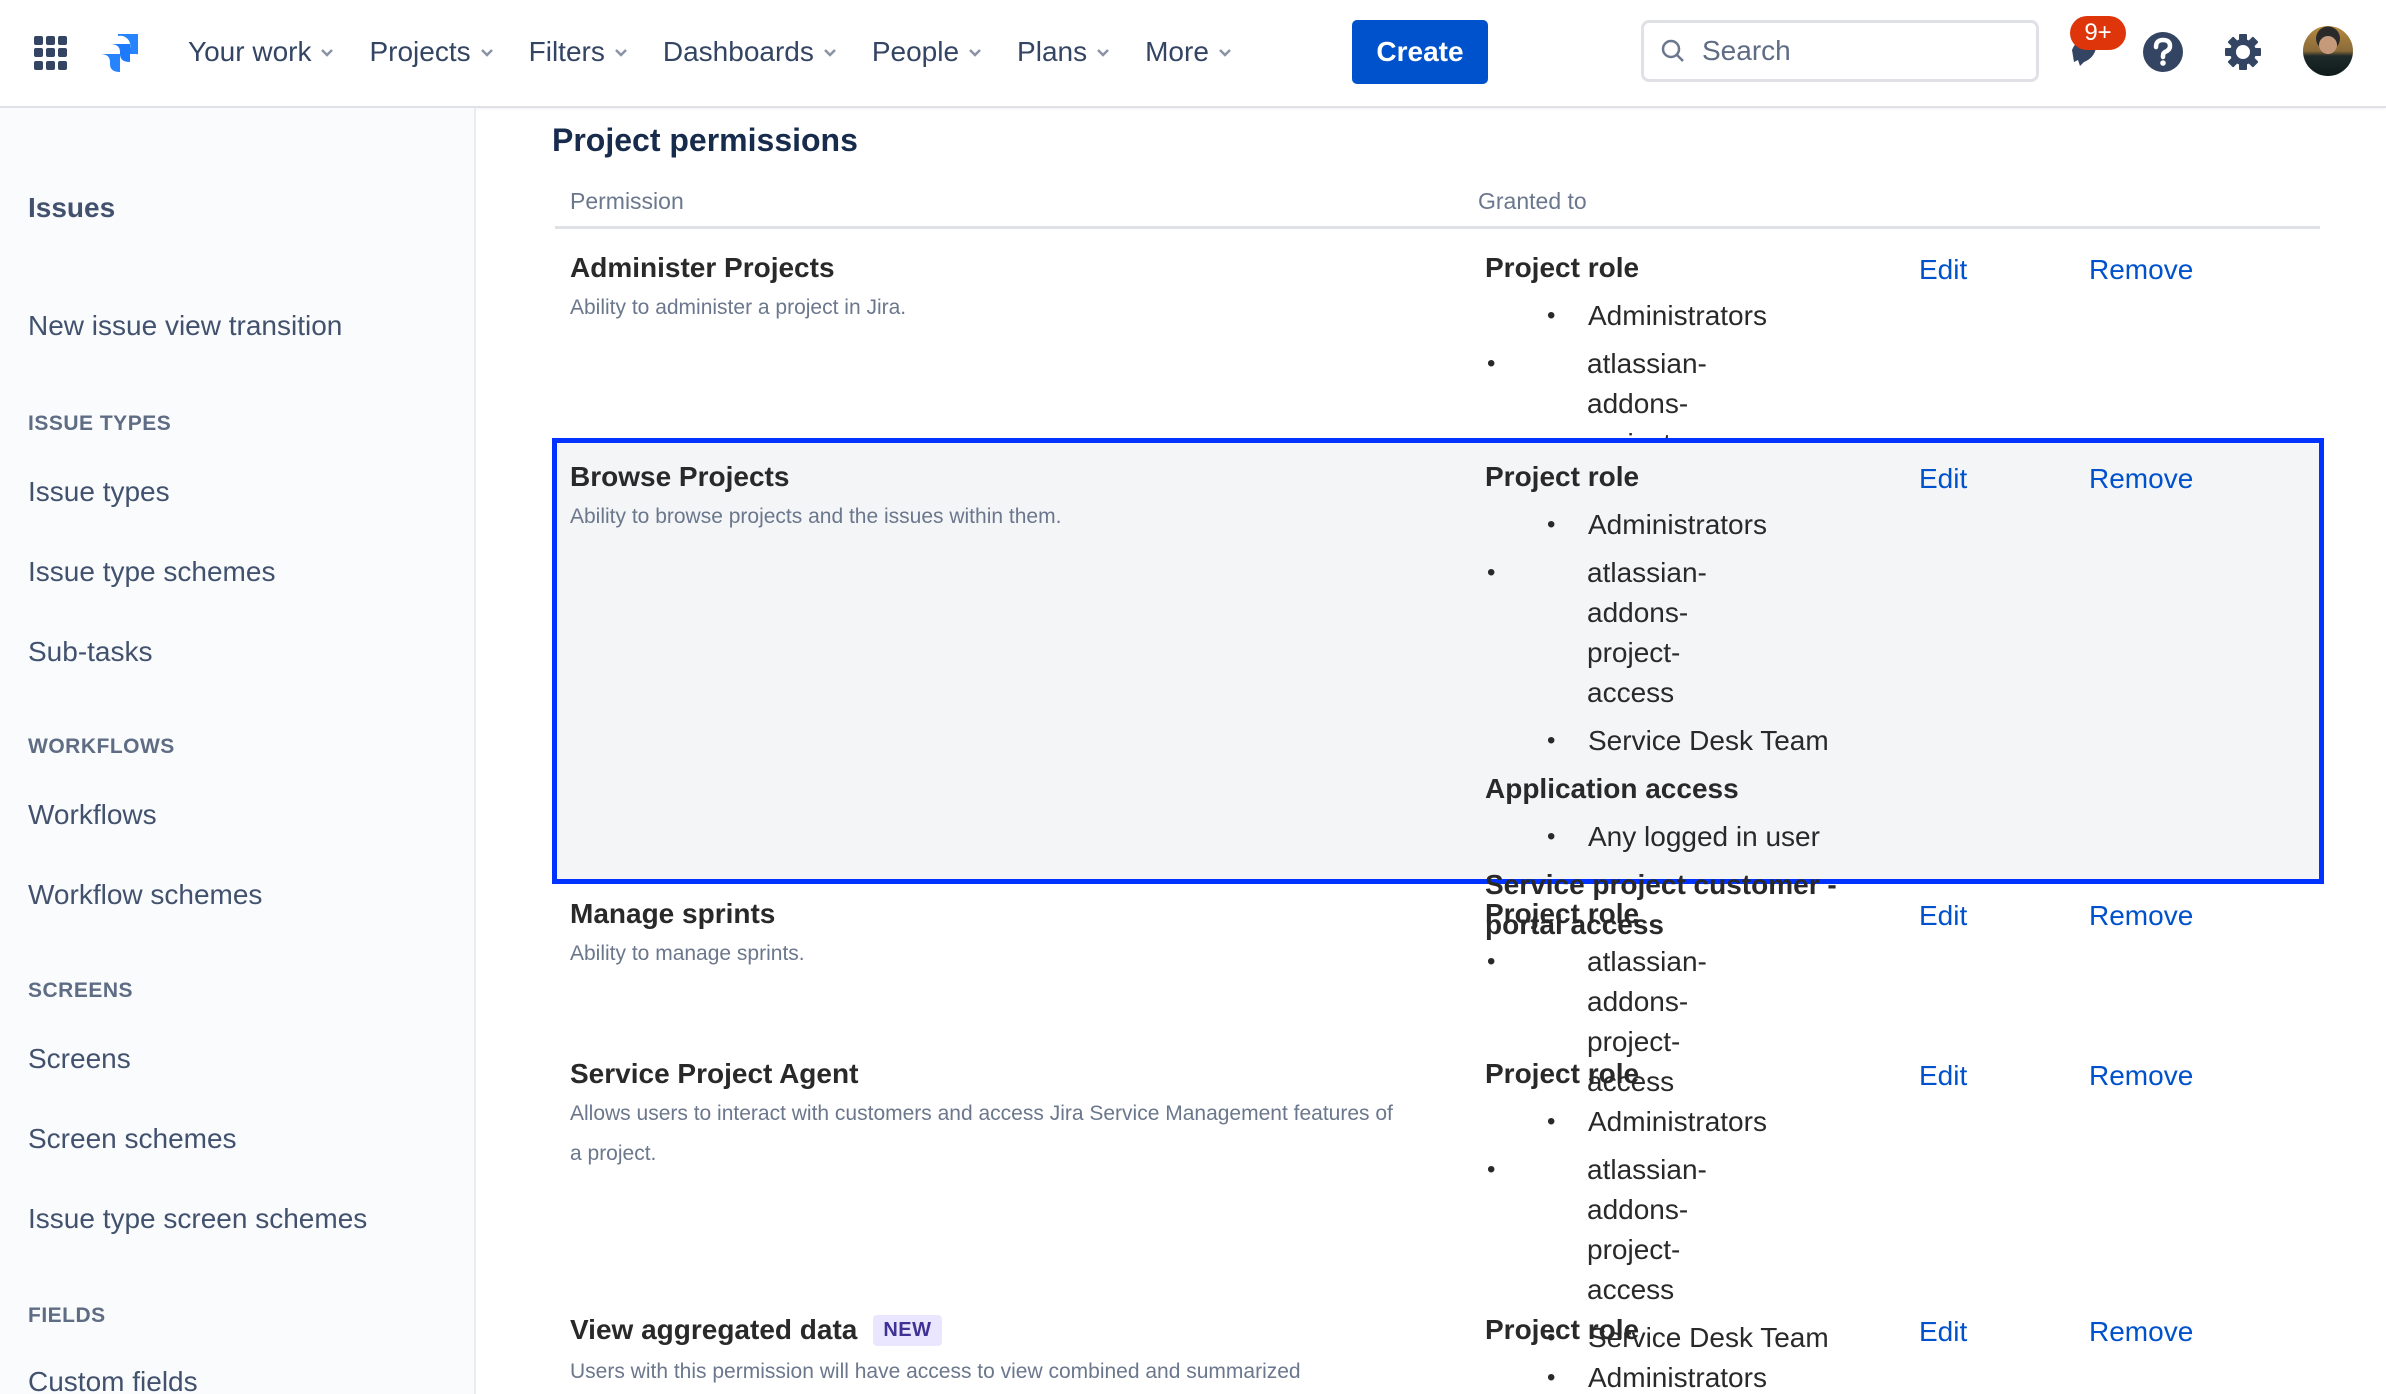 This screenshot has height=1394, width=2386. I want to click on sidebar-item-custom-fields: Custom fields, so click(113, 1380).